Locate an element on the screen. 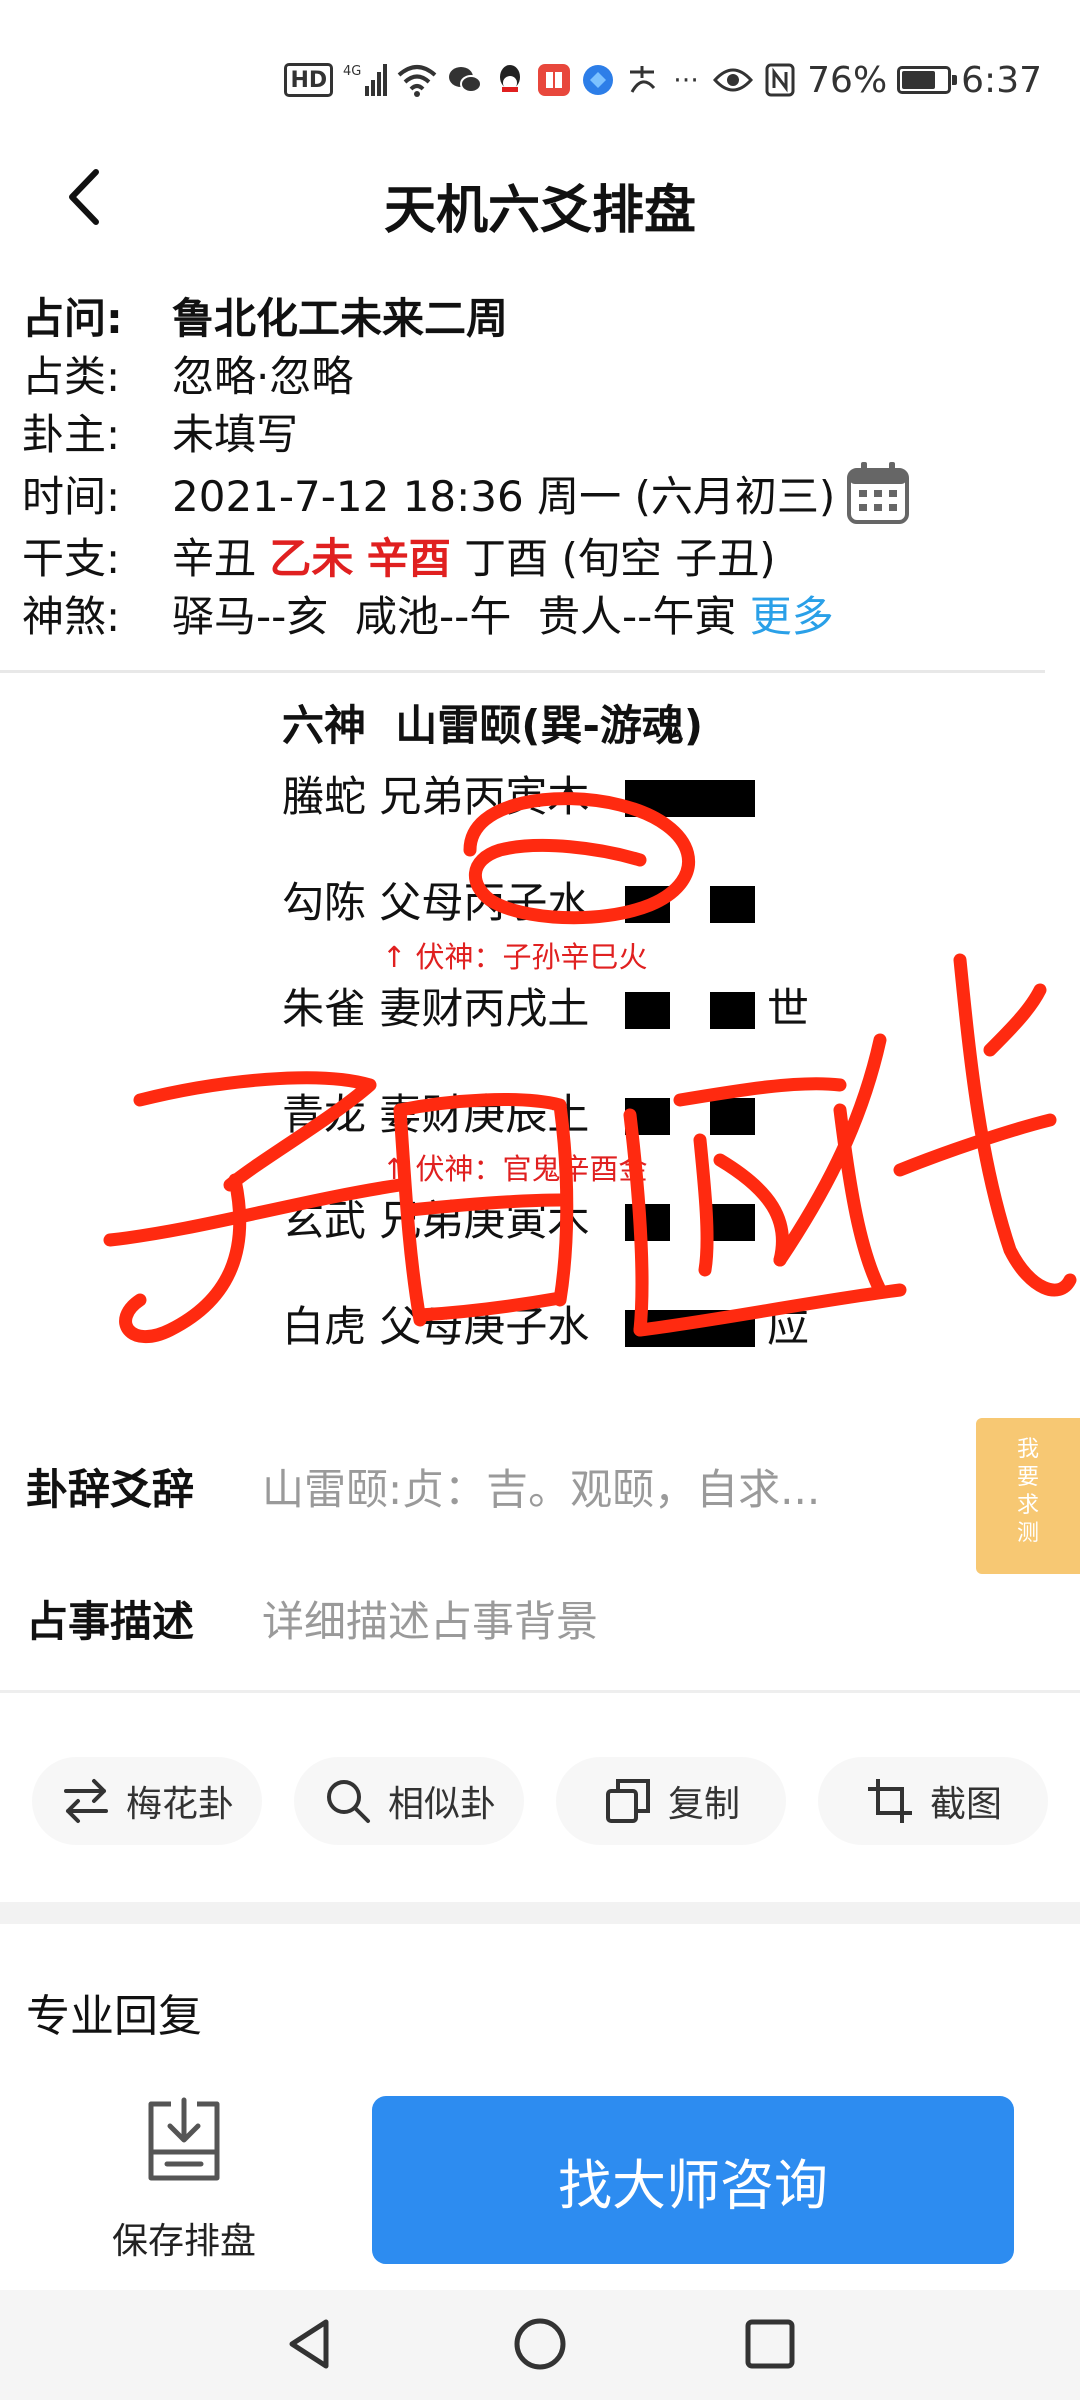 The height and width of the screenshot is (2400, 1080). eye-icon is located at coordinates (733, 80).